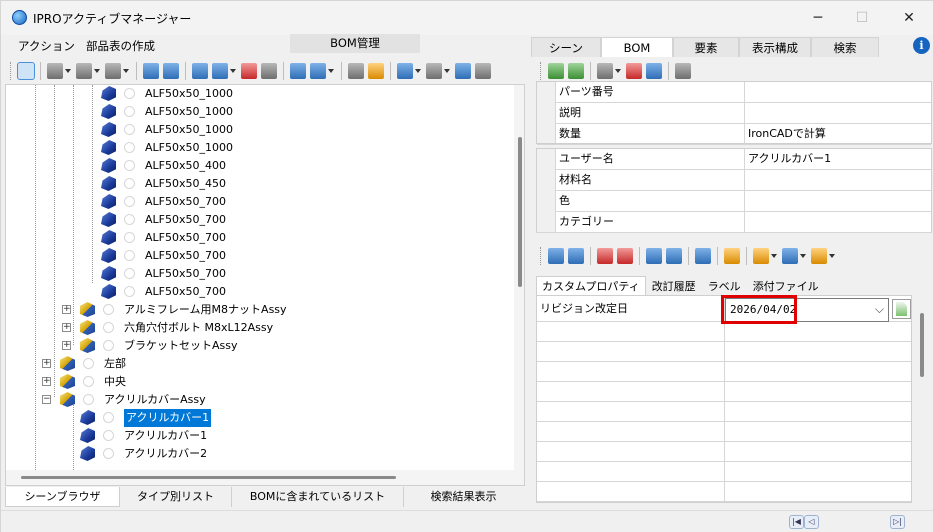 Image resolution: width=934 pixels, height=532 pixels. Describe the element at coordinates (113, 71) in the screenshot. I see `share-icon` at that location.